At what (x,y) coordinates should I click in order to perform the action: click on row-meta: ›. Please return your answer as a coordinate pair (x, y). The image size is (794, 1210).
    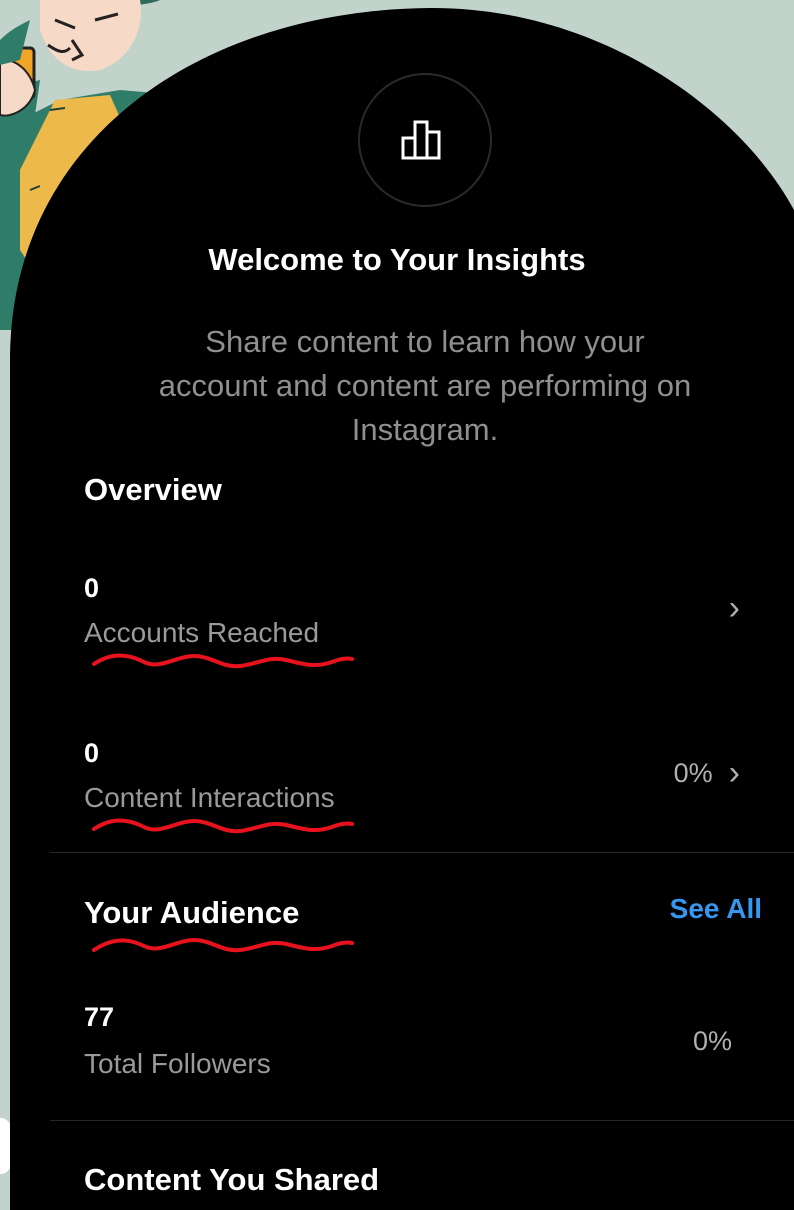
    Looking at the image, I should click on (734, 608).